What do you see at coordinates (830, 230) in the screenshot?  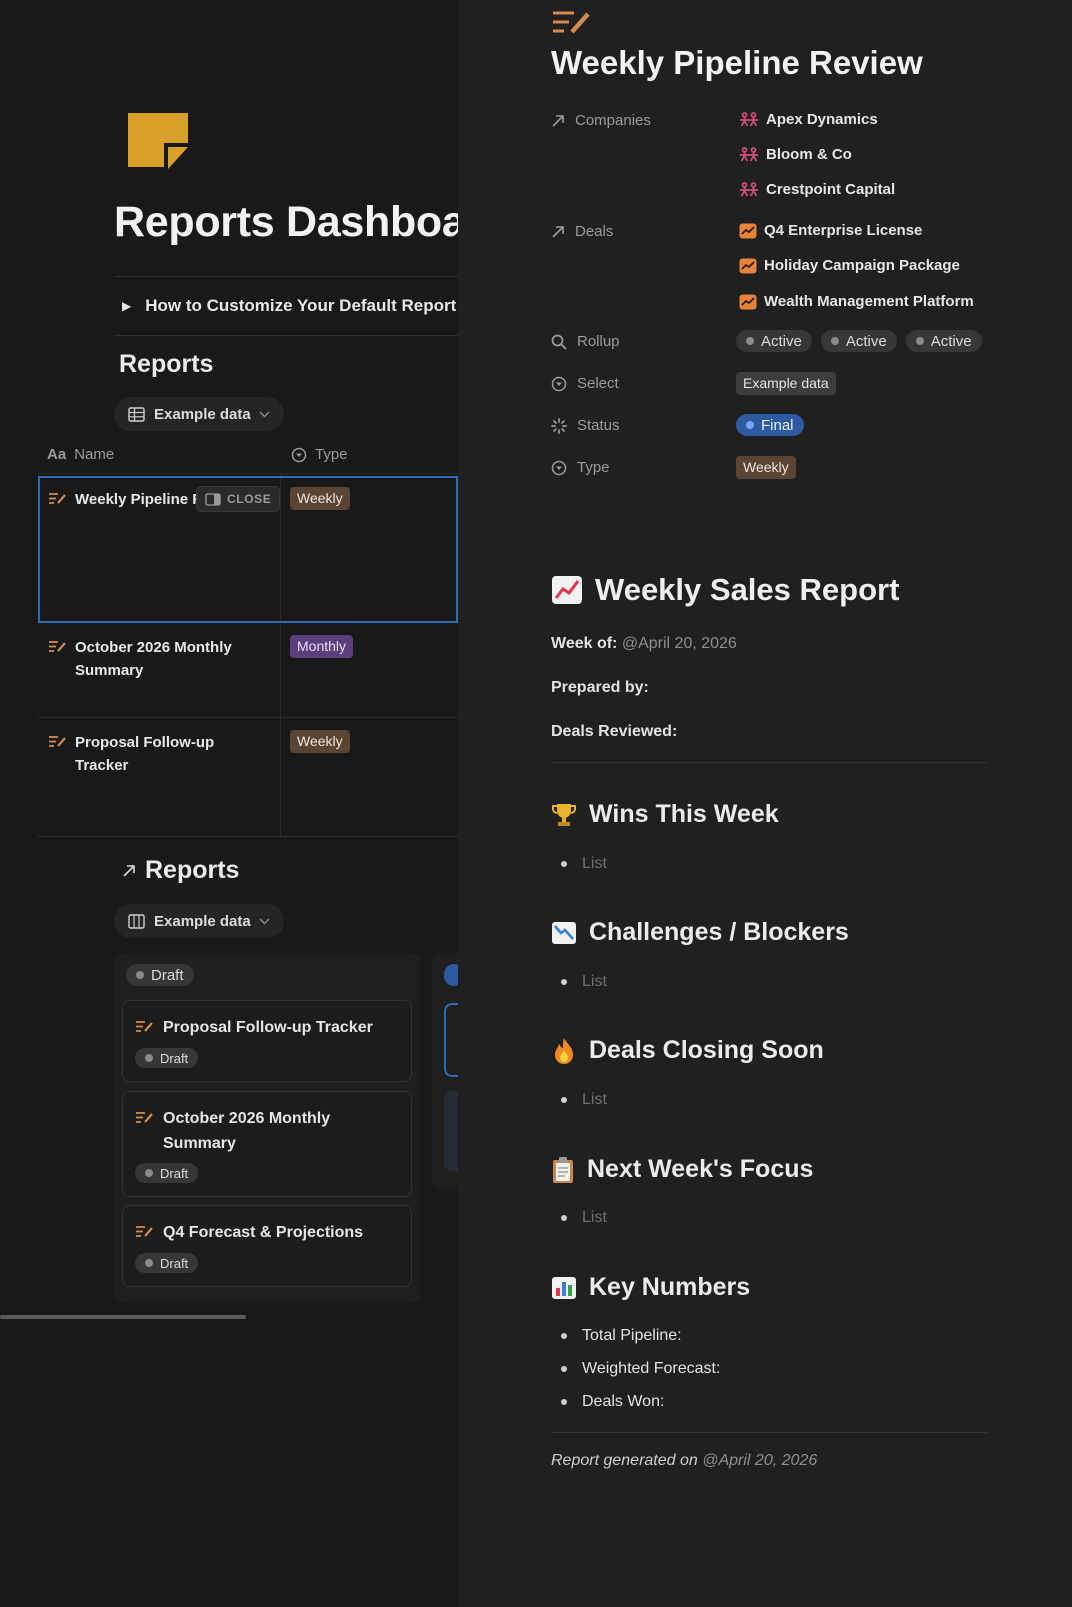 I see `deal-link: Q4 Enterprise License` at bounding box center [830, 230].